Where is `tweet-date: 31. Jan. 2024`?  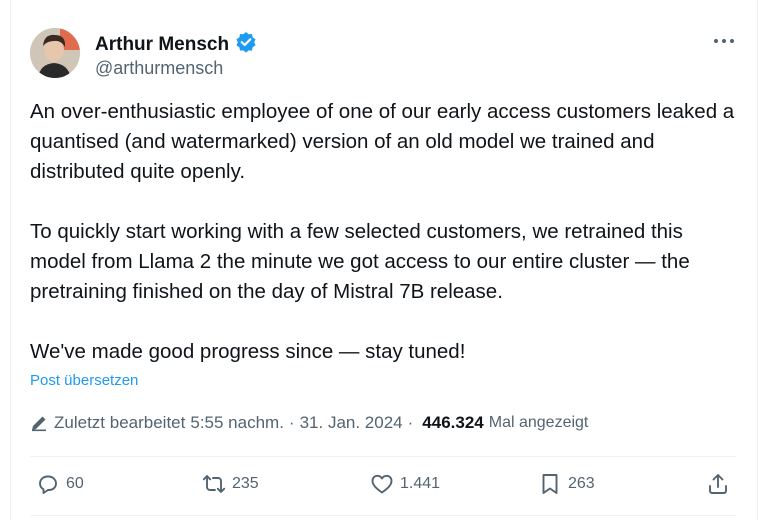
tweet-date: 31. Jan. 2024 is located at coordinates (351, 423).